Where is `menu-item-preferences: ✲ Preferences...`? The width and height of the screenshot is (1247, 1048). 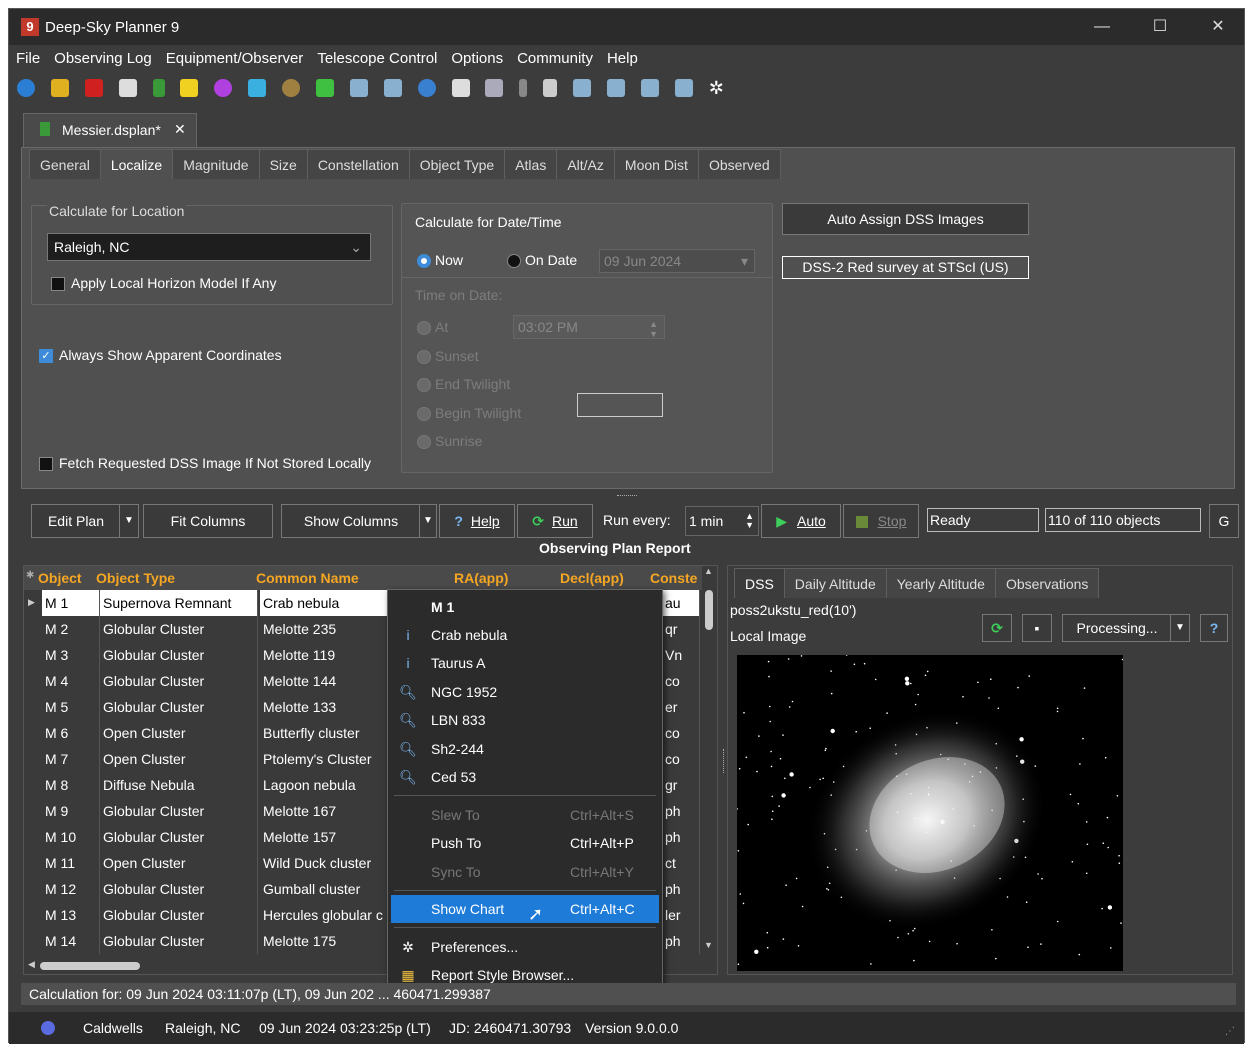
menu-item-preferences: ✲ Preferences... is located at coordinates (525, 947).